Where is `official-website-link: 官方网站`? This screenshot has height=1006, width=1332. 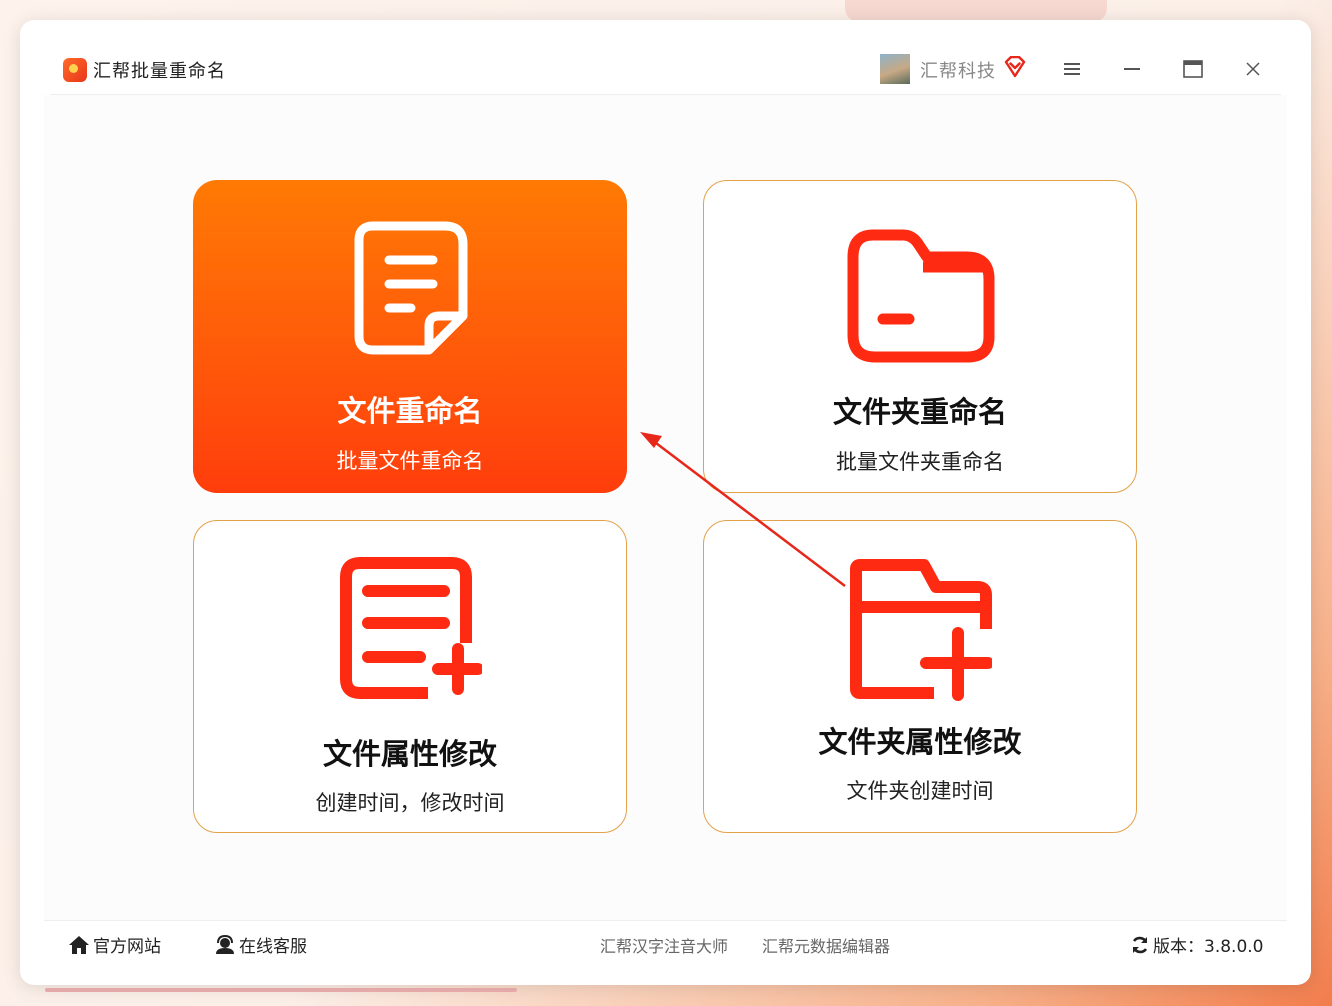
official-website-link: 官方网站 is located at coordinates (114, 944).